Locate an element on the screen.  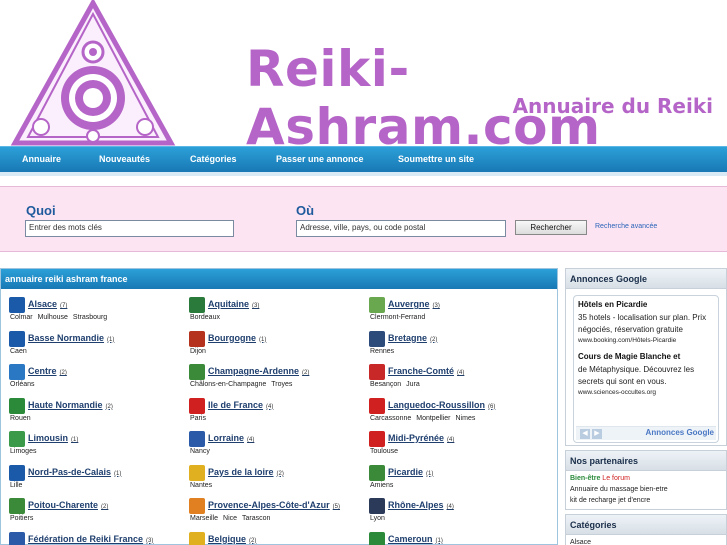
city-link: Nice is located at coordinates (230, 518).